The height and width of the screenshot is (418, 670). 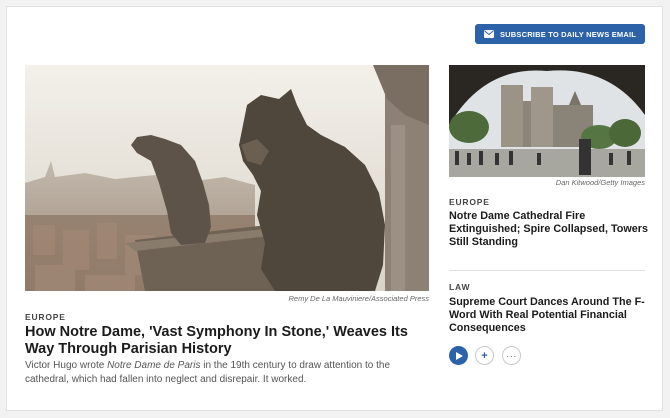 I want to click on subscribe-button: SUBSCRIBE TO DAILY NEWS EMAIL, so click(x=560, y=34).